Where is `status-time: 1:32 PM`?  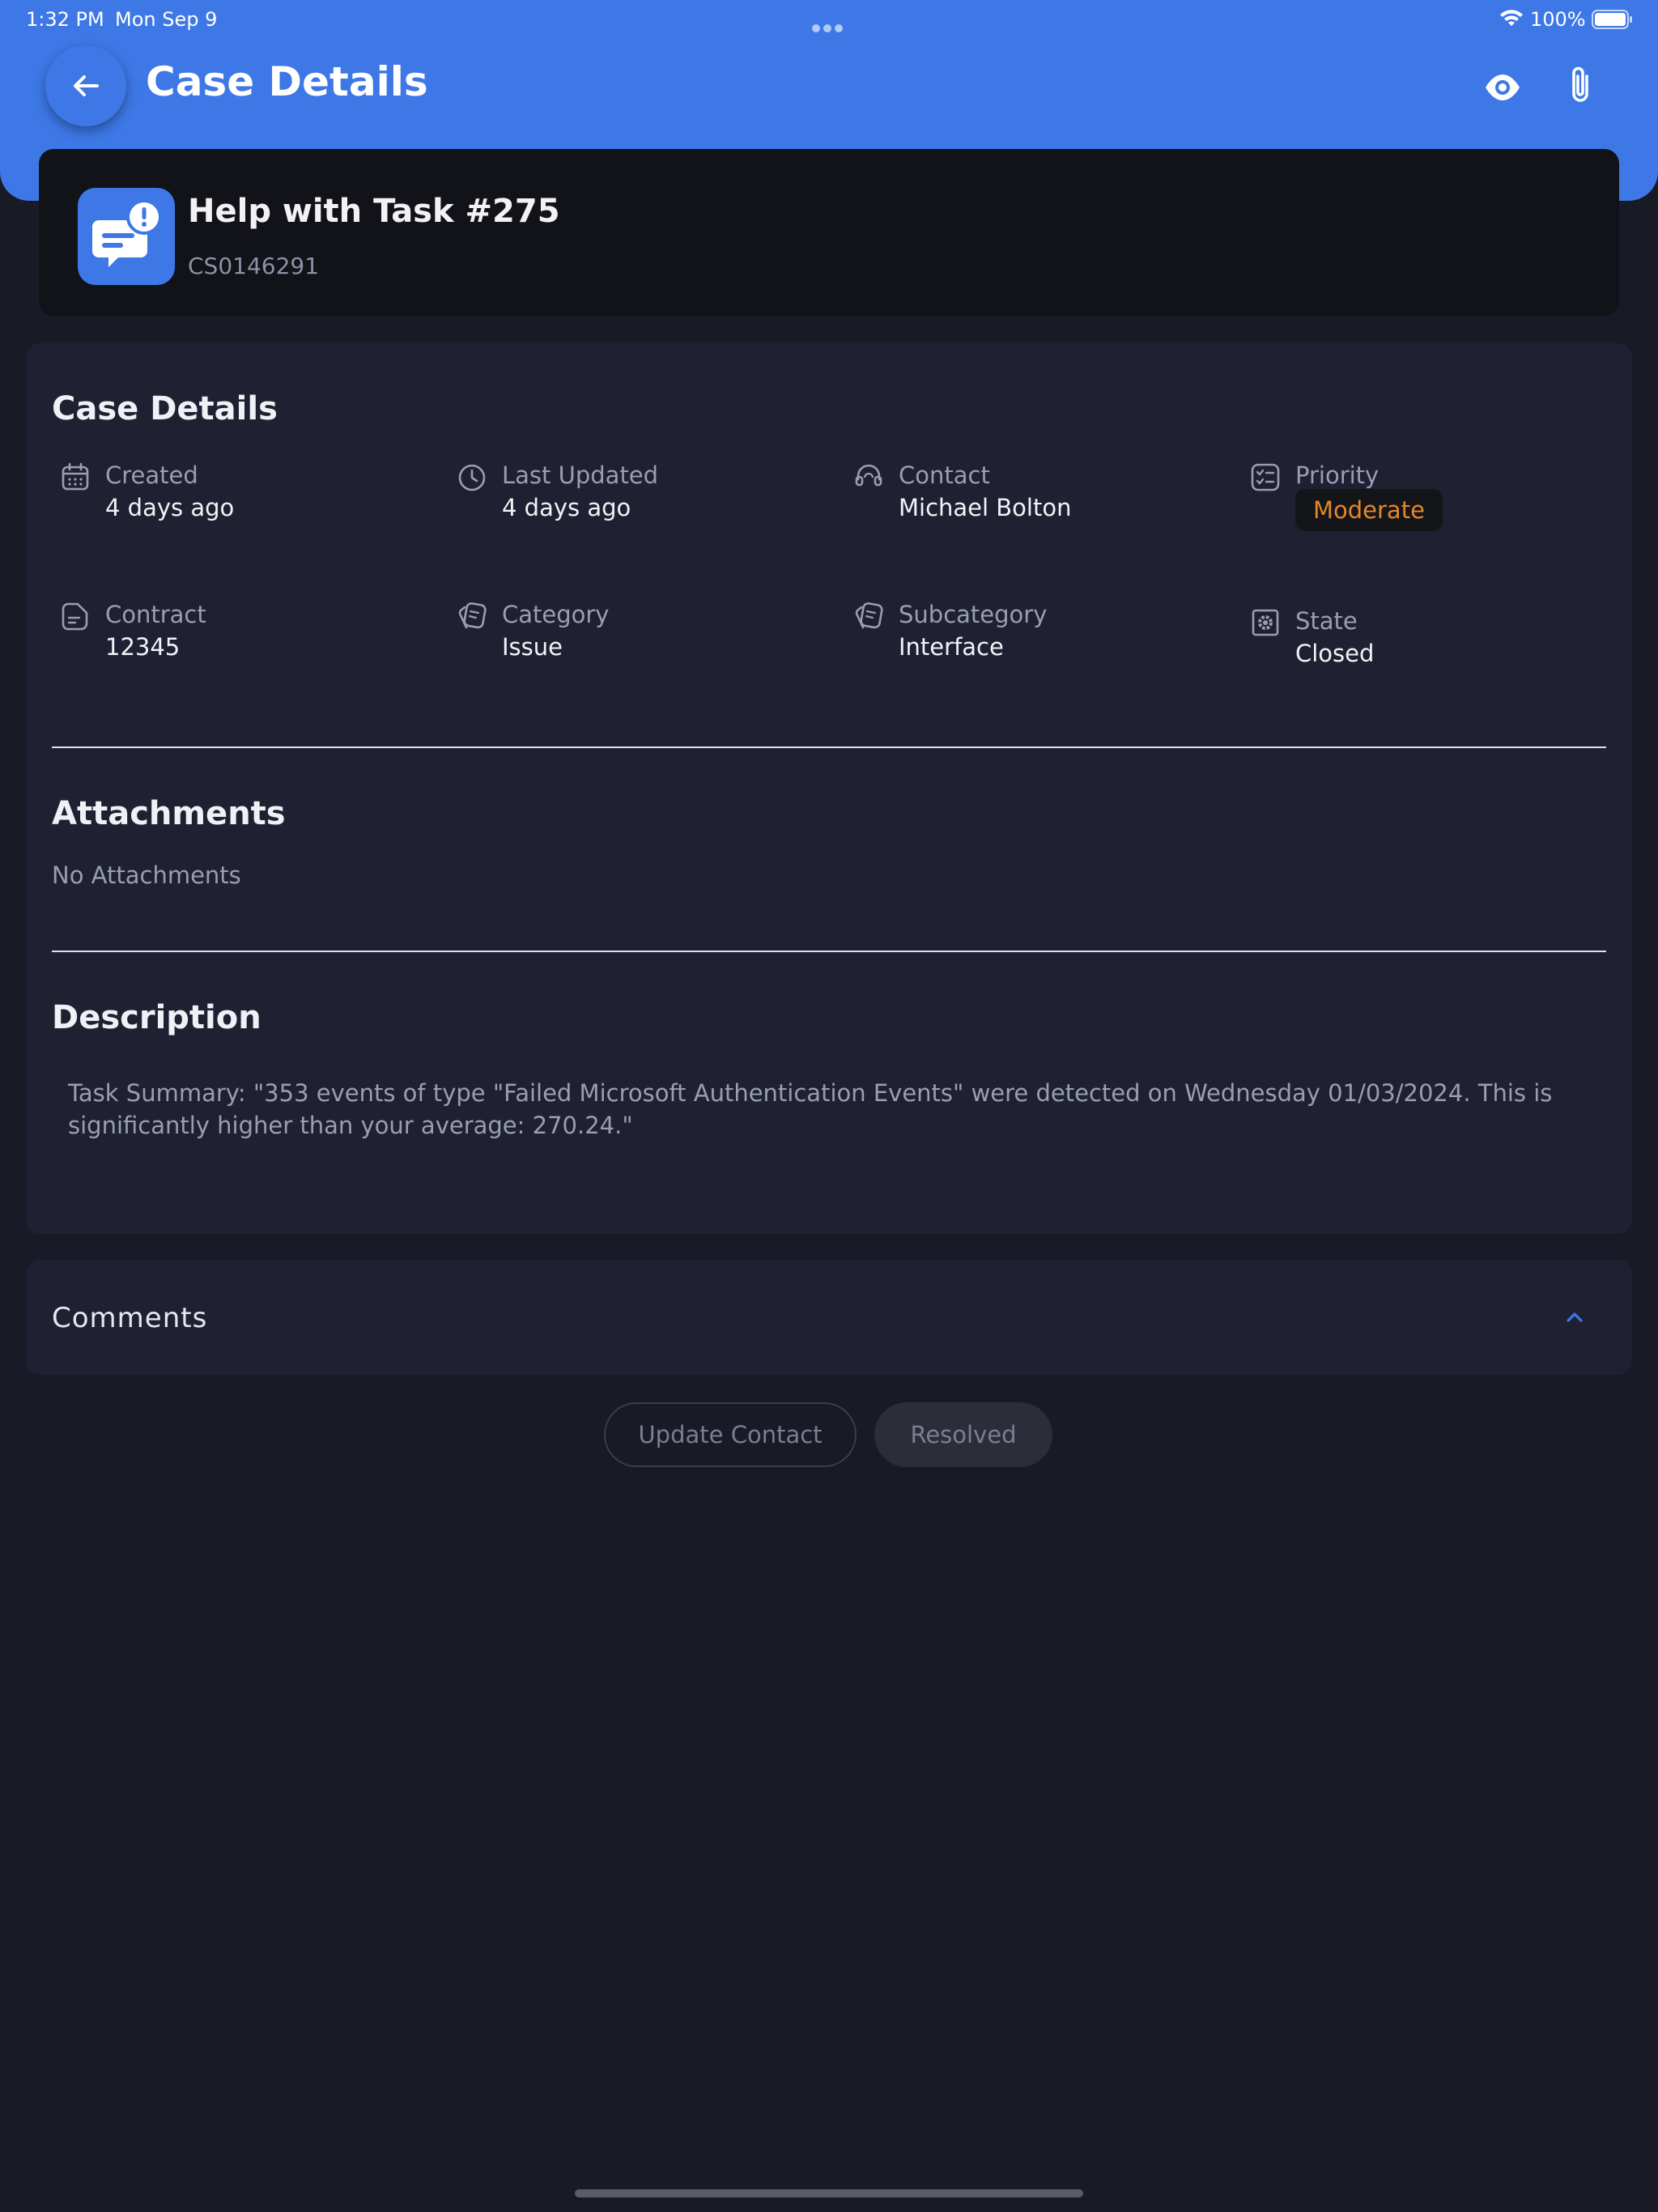
status-time: 1:32 PM is located at coordinates (65, 19).